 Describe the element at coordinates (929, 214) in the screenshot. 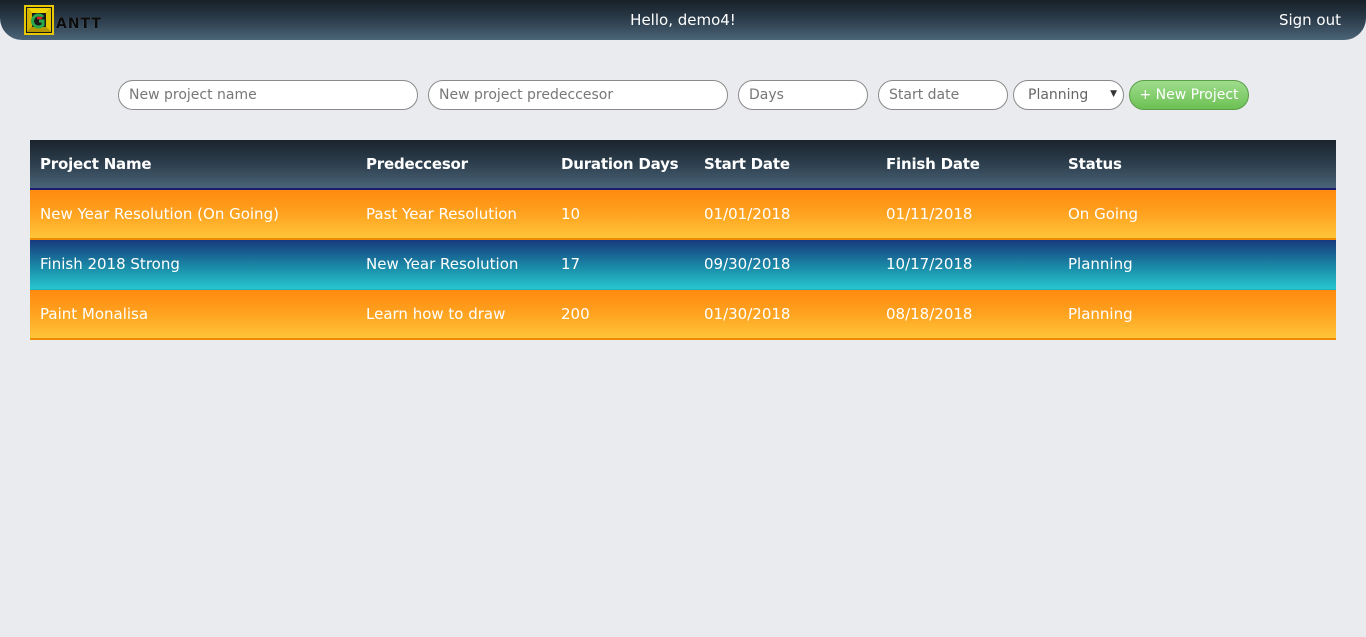

I see `finish-date-cell: 01/11/2018` at that location.